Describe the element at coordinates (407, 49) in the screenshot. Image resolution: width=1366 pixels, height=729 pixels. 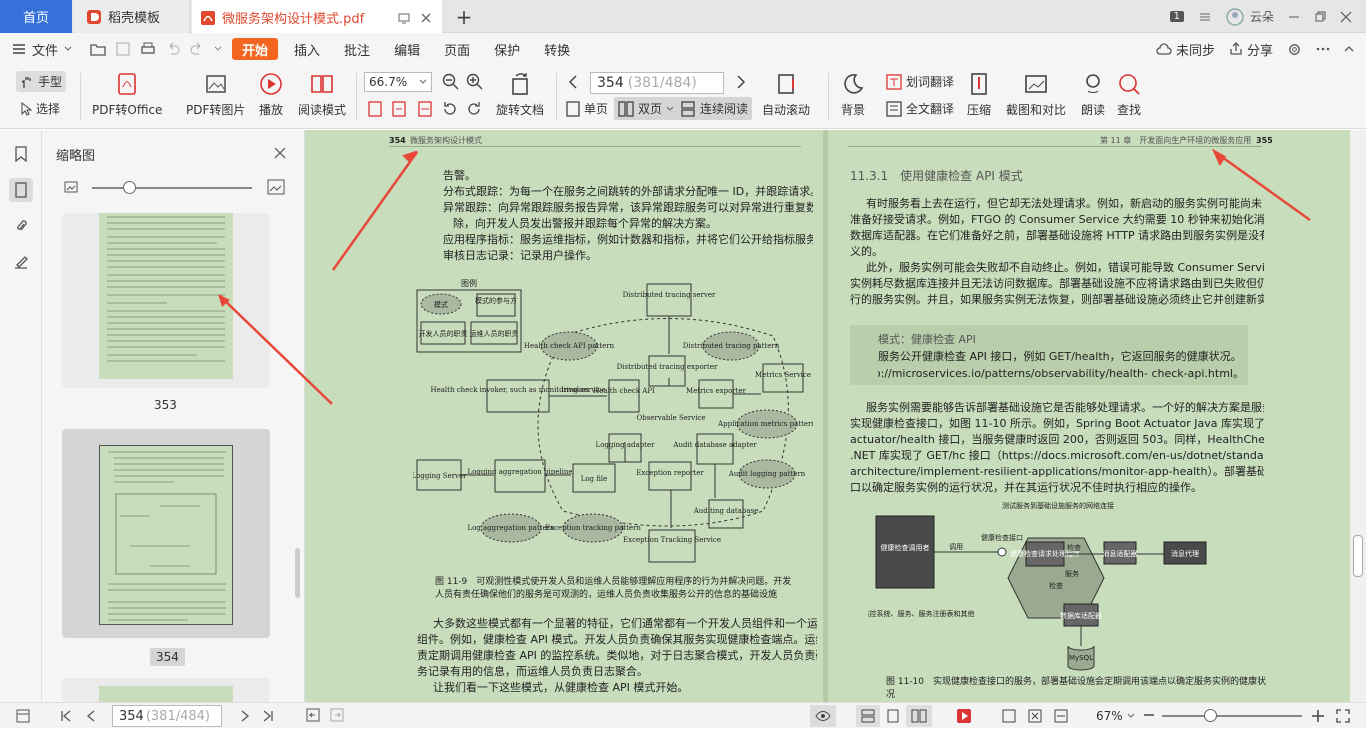
I see `menu-edit: 编辑` at that location.